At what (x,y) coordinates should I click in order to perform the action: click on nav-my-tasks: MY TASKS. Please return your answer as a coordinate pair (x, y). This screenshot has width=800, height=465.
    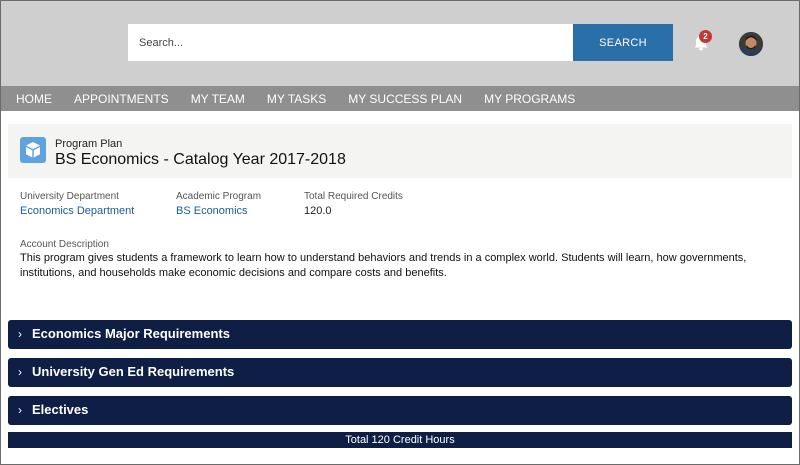
    Looking at the image, I should click on (296, 99).